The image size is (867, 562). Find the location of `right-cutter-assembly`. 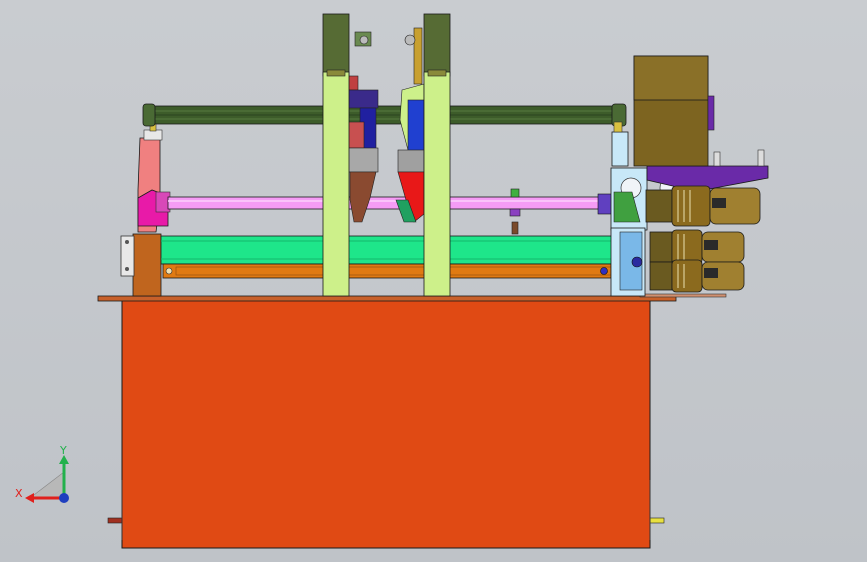

right-cutter-assembly is located at coordinates (410, 125).